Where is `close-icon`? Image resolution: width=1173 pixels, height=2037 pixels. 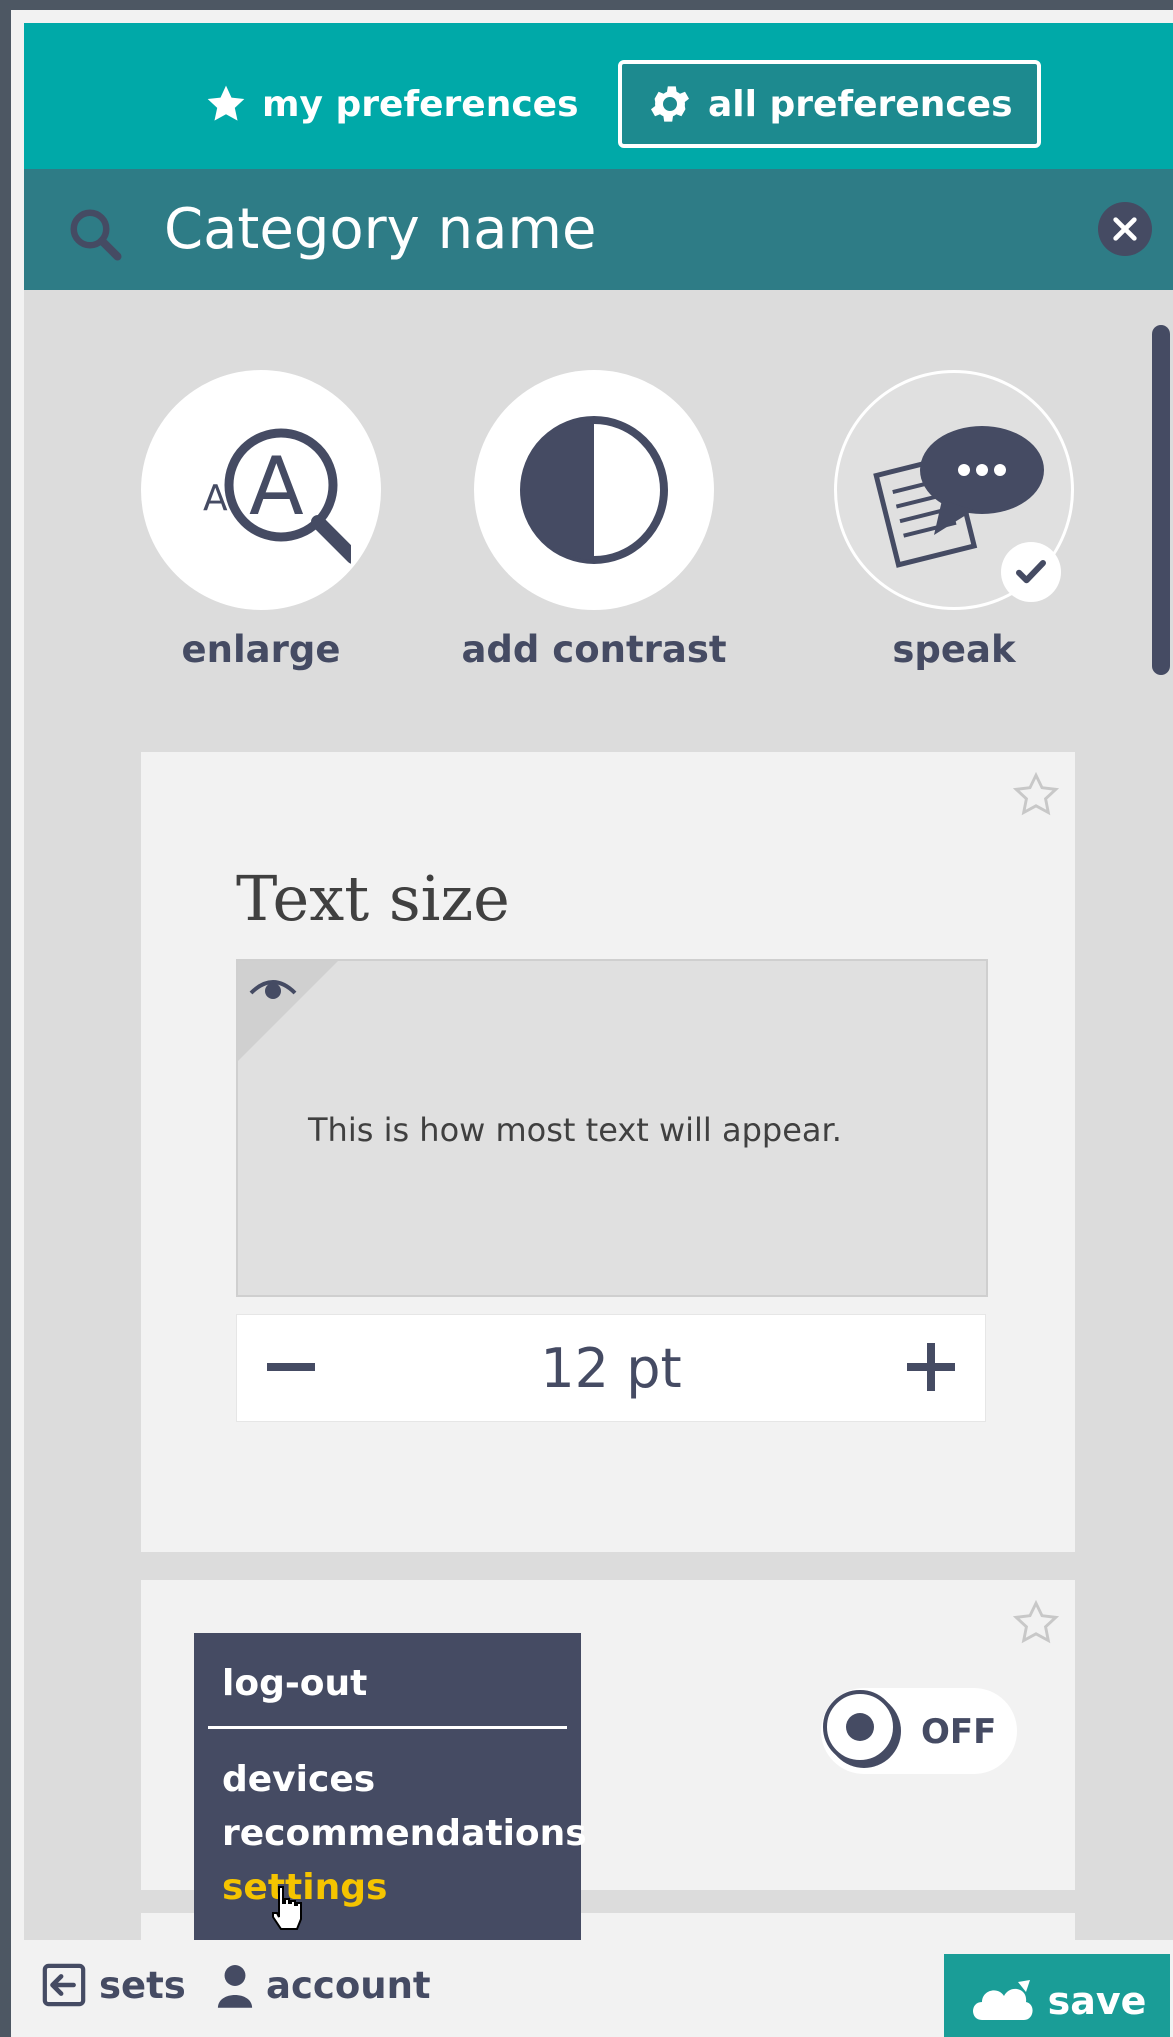 close-icon is located at coordinates (1125, 229).